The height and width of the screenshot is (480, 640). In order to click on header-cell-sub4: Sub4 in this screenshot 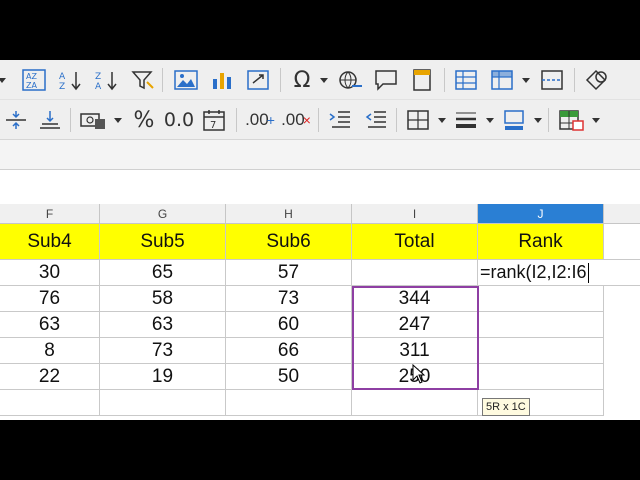, I will do `click(50, 242)`.